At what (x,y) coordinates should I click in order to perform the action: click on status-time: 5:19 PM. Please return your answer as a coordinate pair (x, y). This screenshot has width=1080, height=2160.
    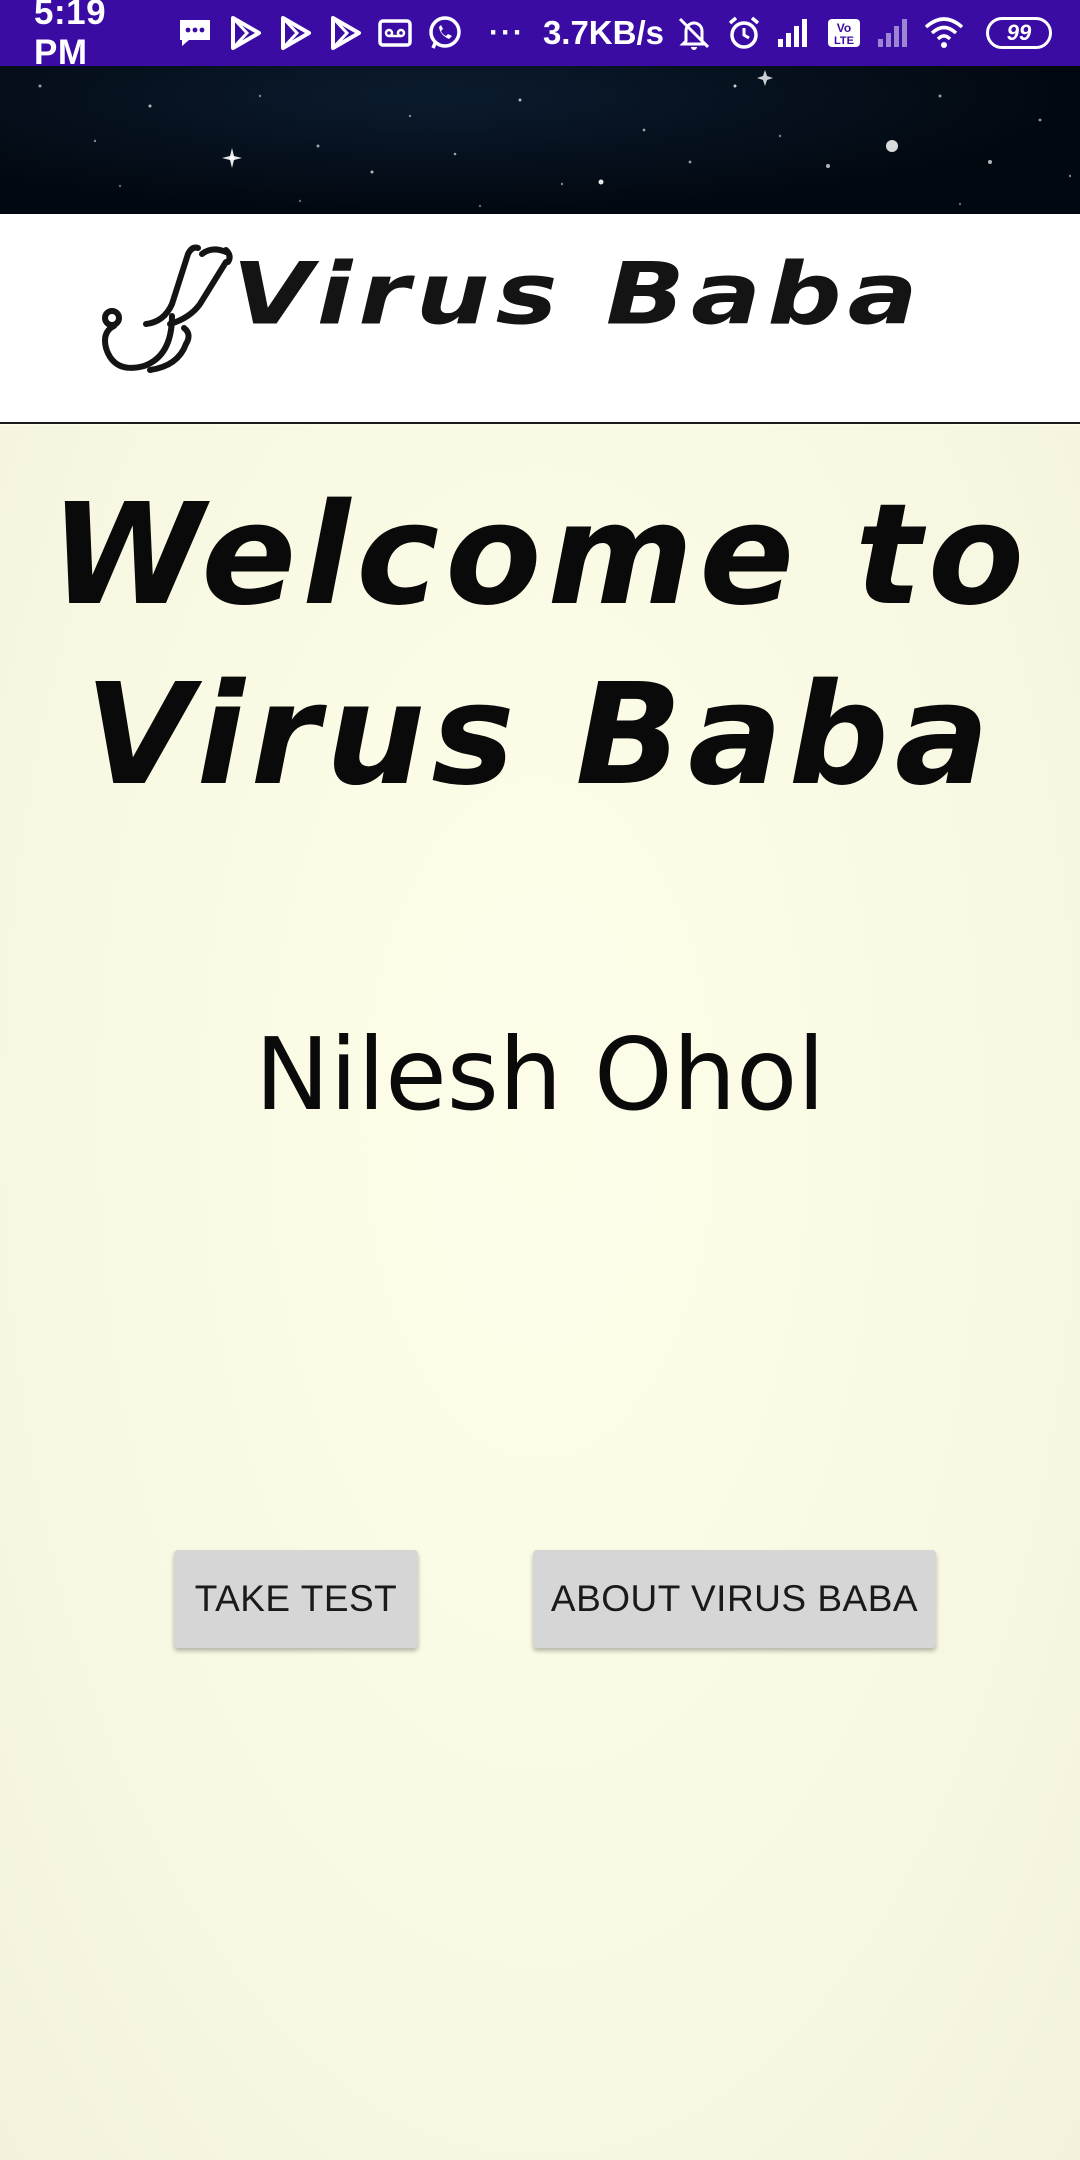
    Looking at the image, I should click on (70, 36).